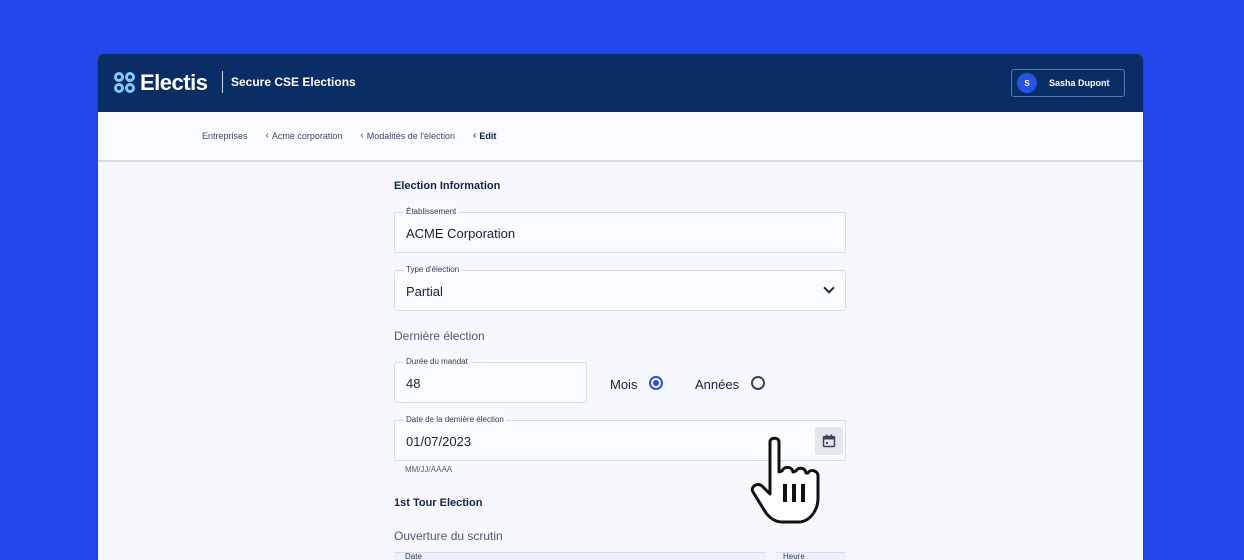 The width and height of the screenshot is (1244, 560). I want to click on breadcrumb-item-entreprises: Entreprises, so click(225, 136).